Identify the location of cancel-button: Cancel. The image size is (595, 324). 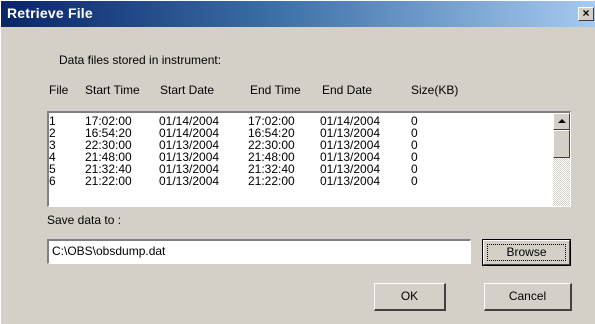
(528, 297).